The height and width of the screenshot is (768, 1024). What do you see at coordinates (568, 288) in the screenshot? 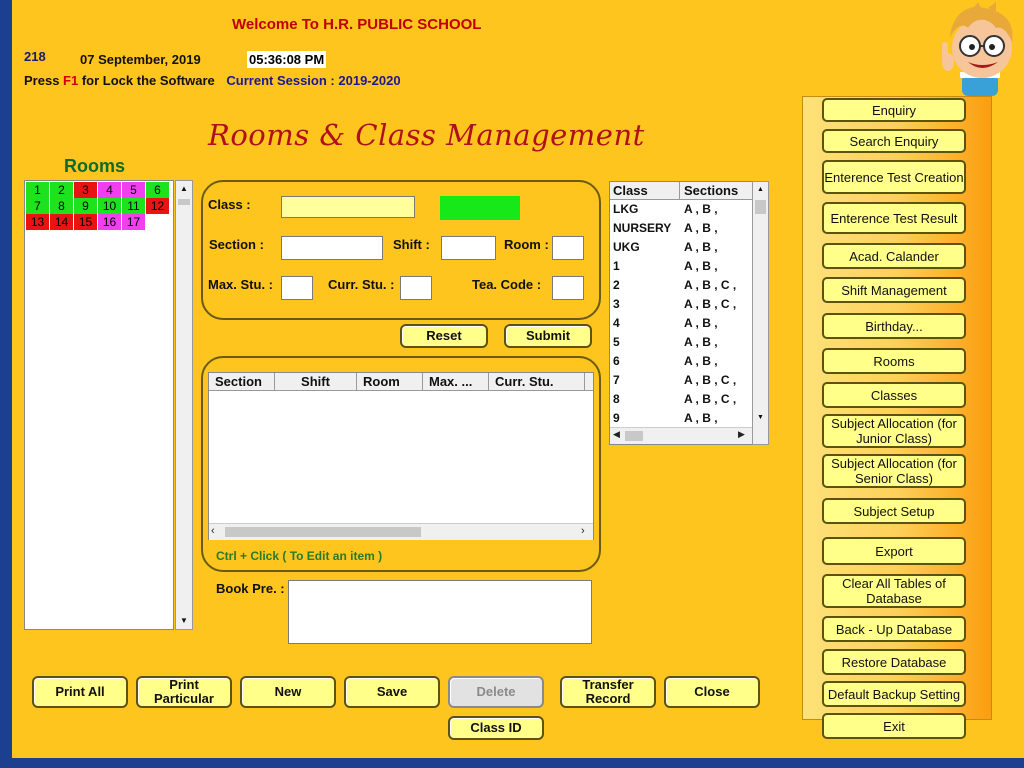
I see `tea-code-input` at bounding box center [568, 288].